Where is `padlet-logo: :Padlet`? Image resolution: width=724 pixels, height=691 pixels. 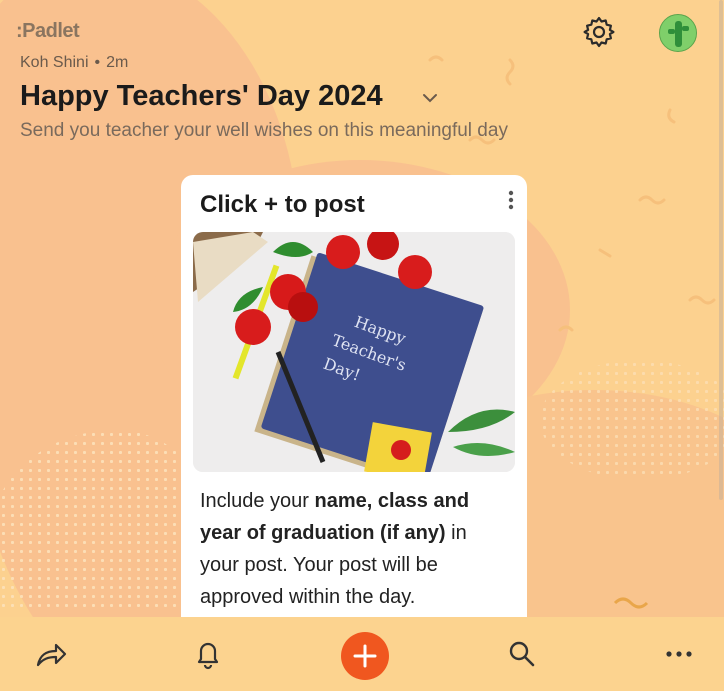 padlet-logo: :Padlet is located at coordinates (48, 31).